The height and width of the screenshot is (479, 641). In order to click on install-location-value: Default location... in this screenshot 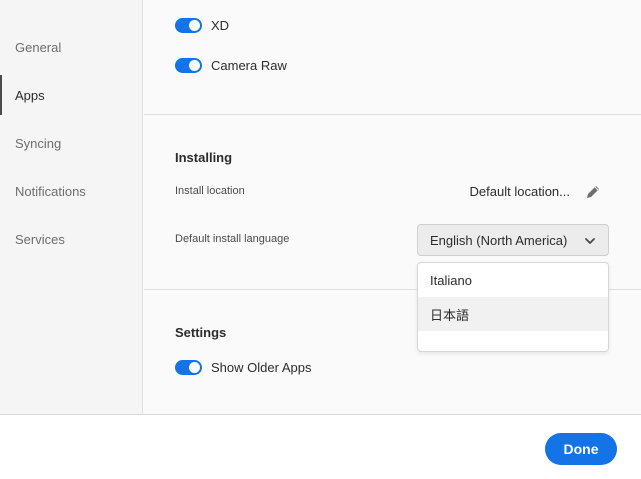, I will do `click(519, 191)`.